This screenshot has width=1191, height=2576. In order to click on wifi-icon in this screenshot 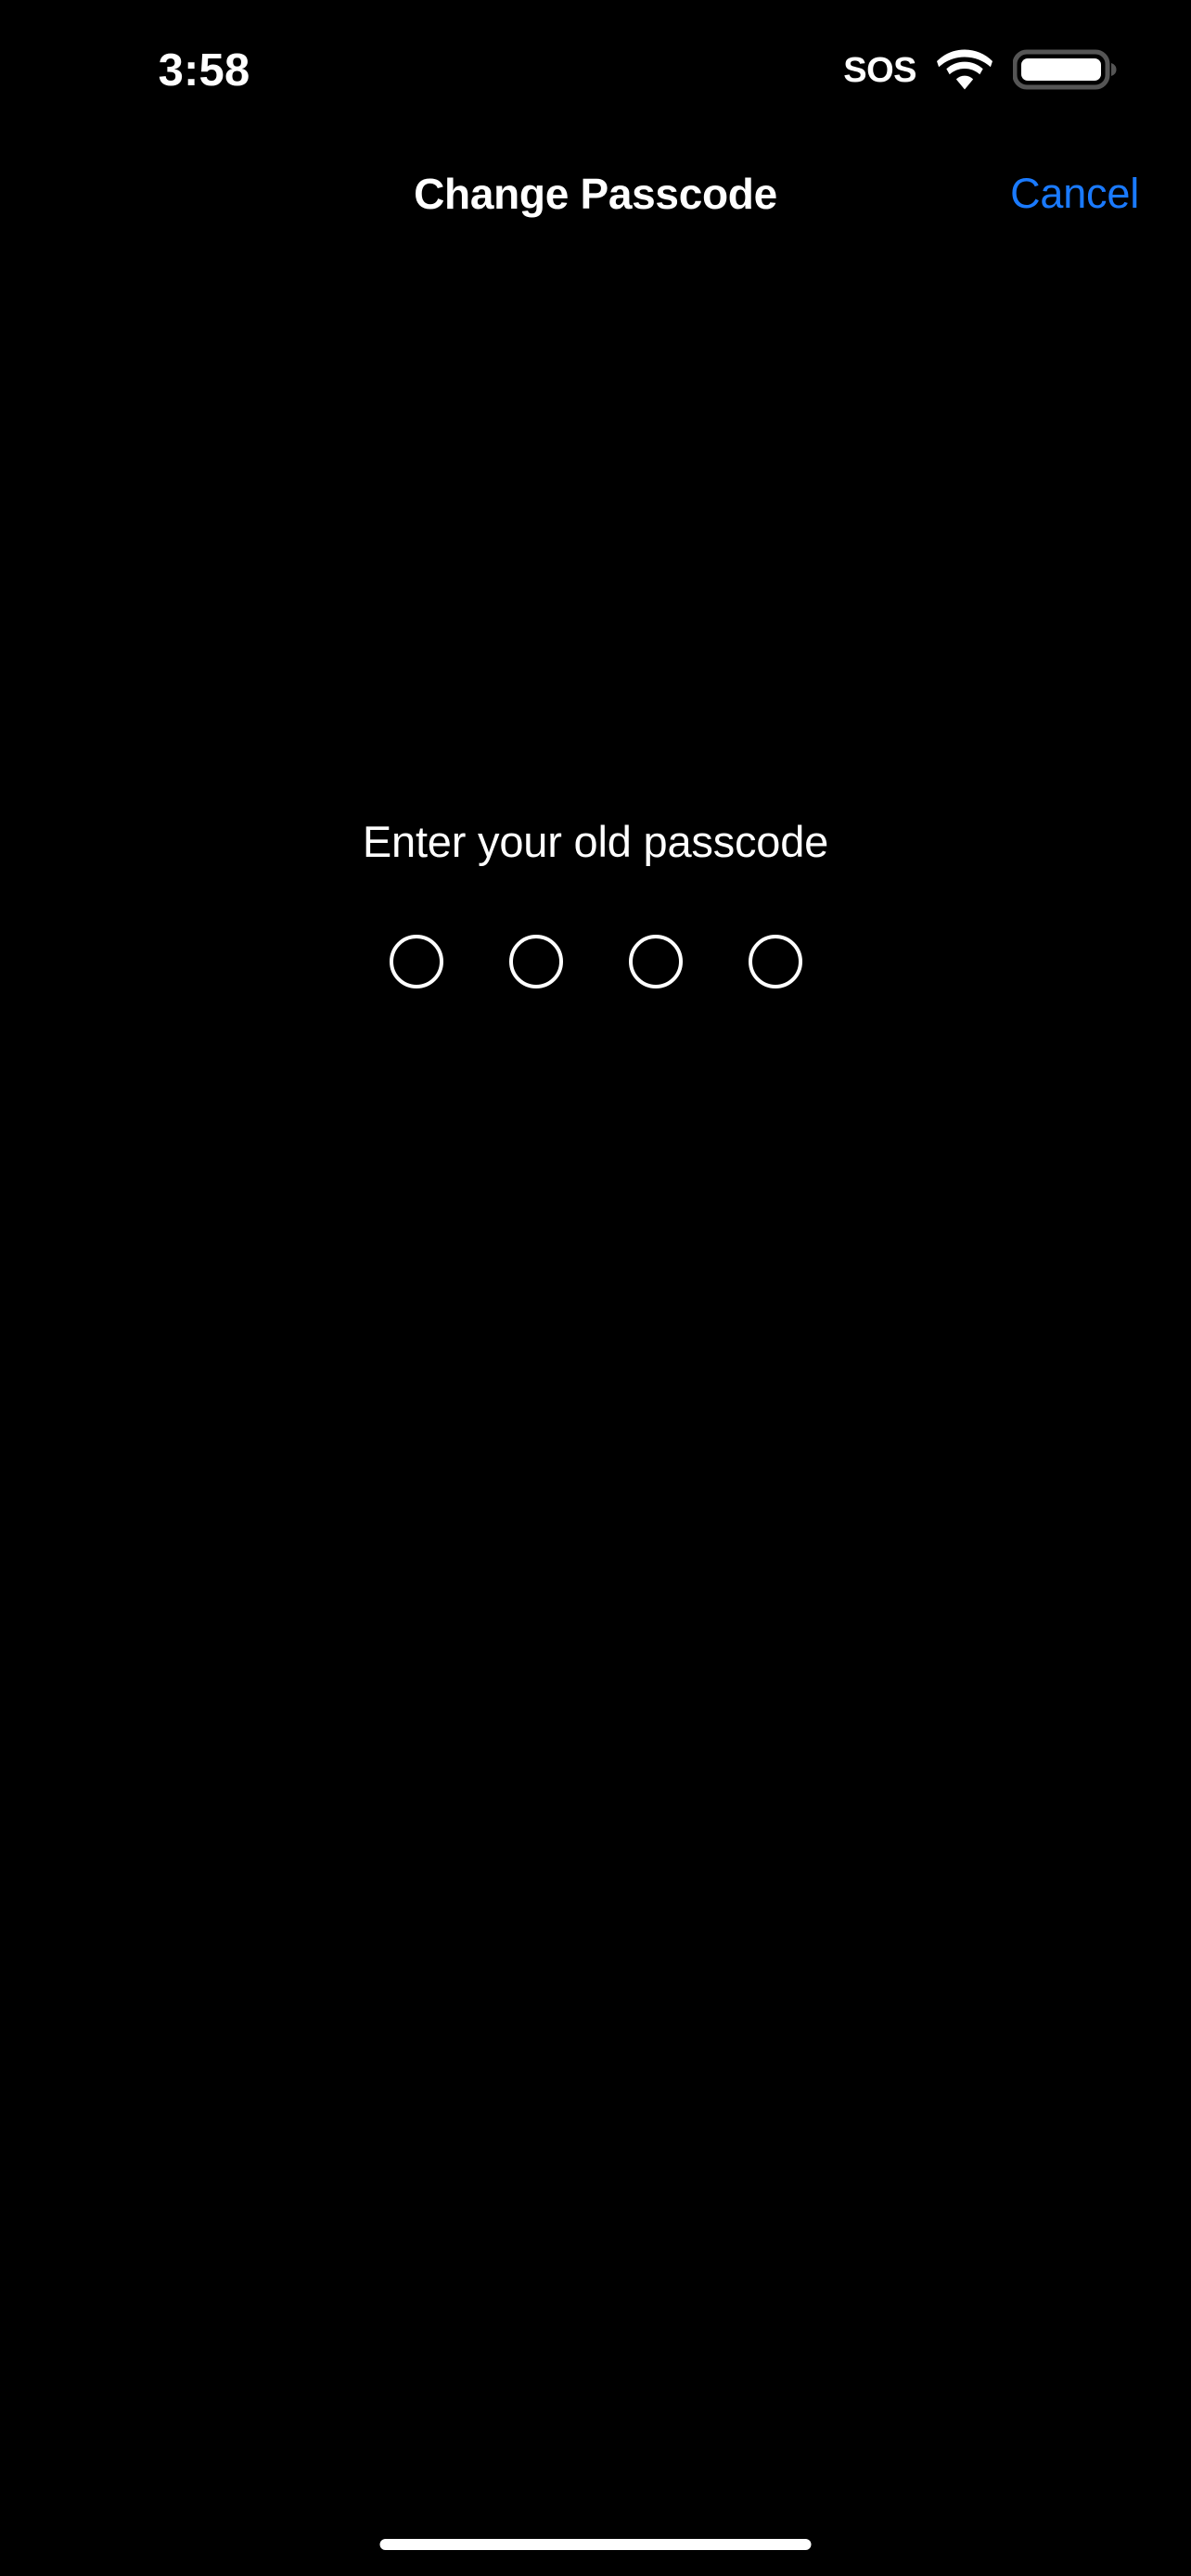, I will do `click(964, 69)`.